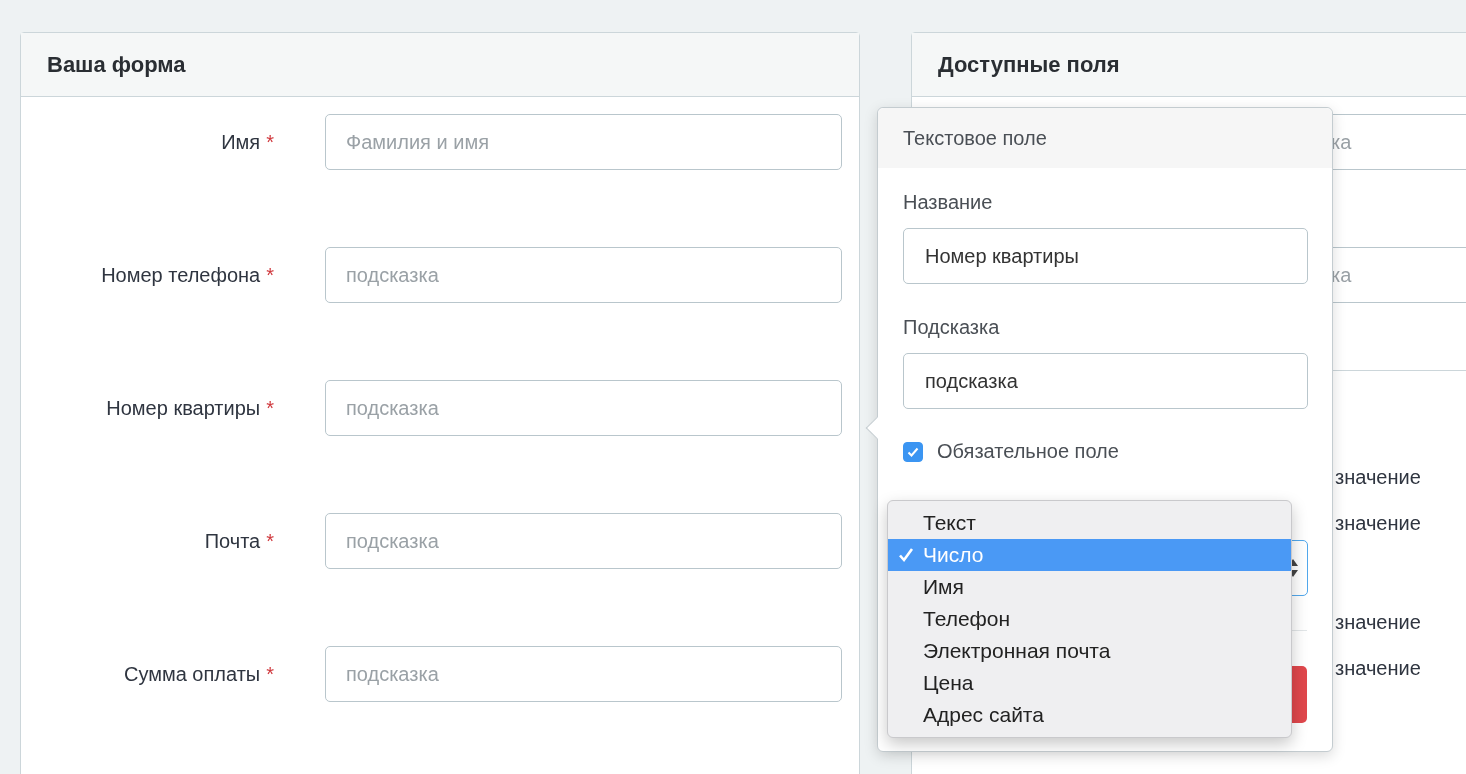 The height and width of the screenshot is (774, 1466). Describe the element at coordinates (952, 327) in the screenshot. I see `field-label: Подсказка` at that location.